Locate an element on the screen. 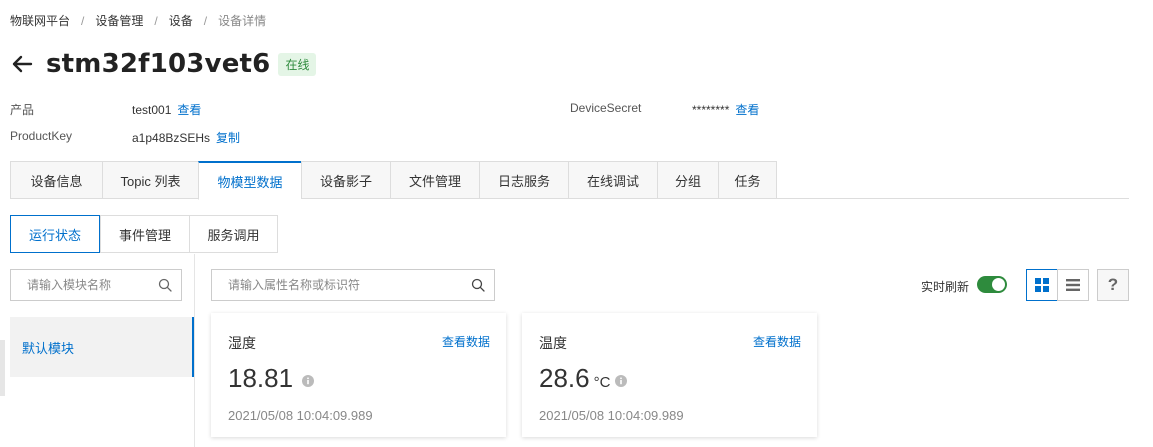 This screenshot has height=447, width=1153. product-value: test001 is located at coordinates (152, 110).